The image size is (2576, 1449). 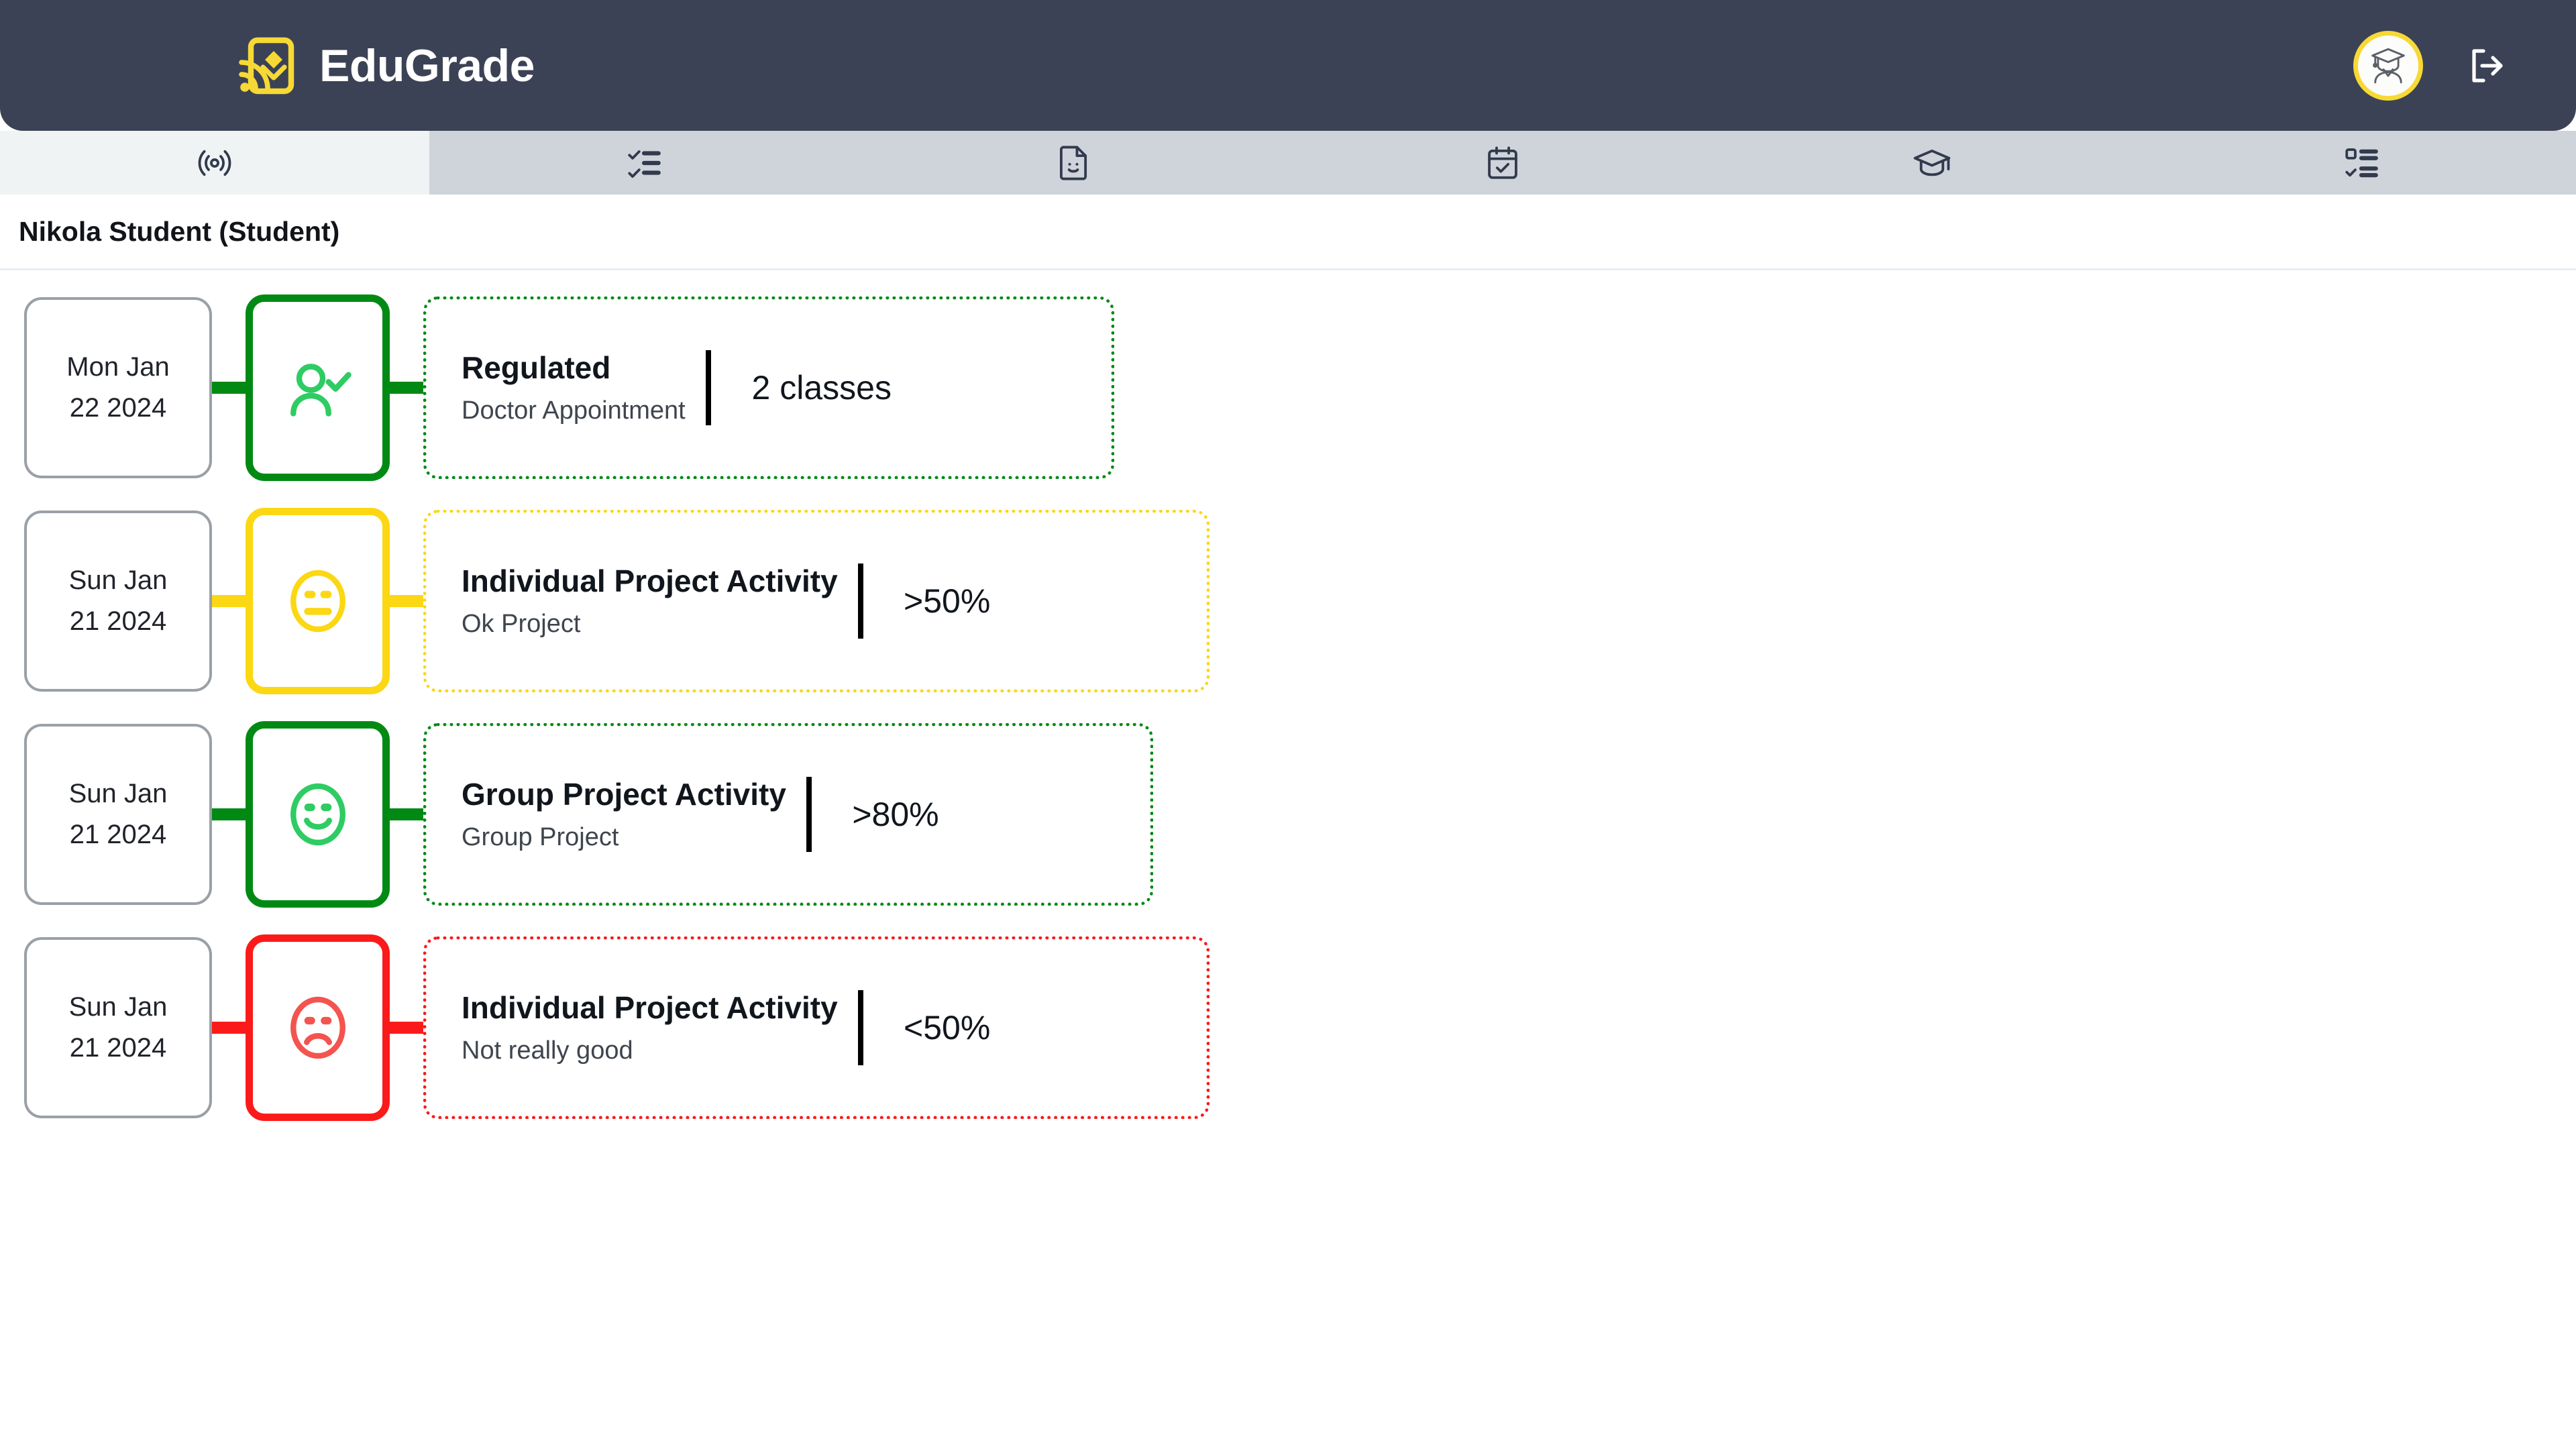 What do you see at coordinates (1288, 231) in the screenshot?
I see `page-title-bar: Nikola Student (Student)` at bounding box center [1288, 231].